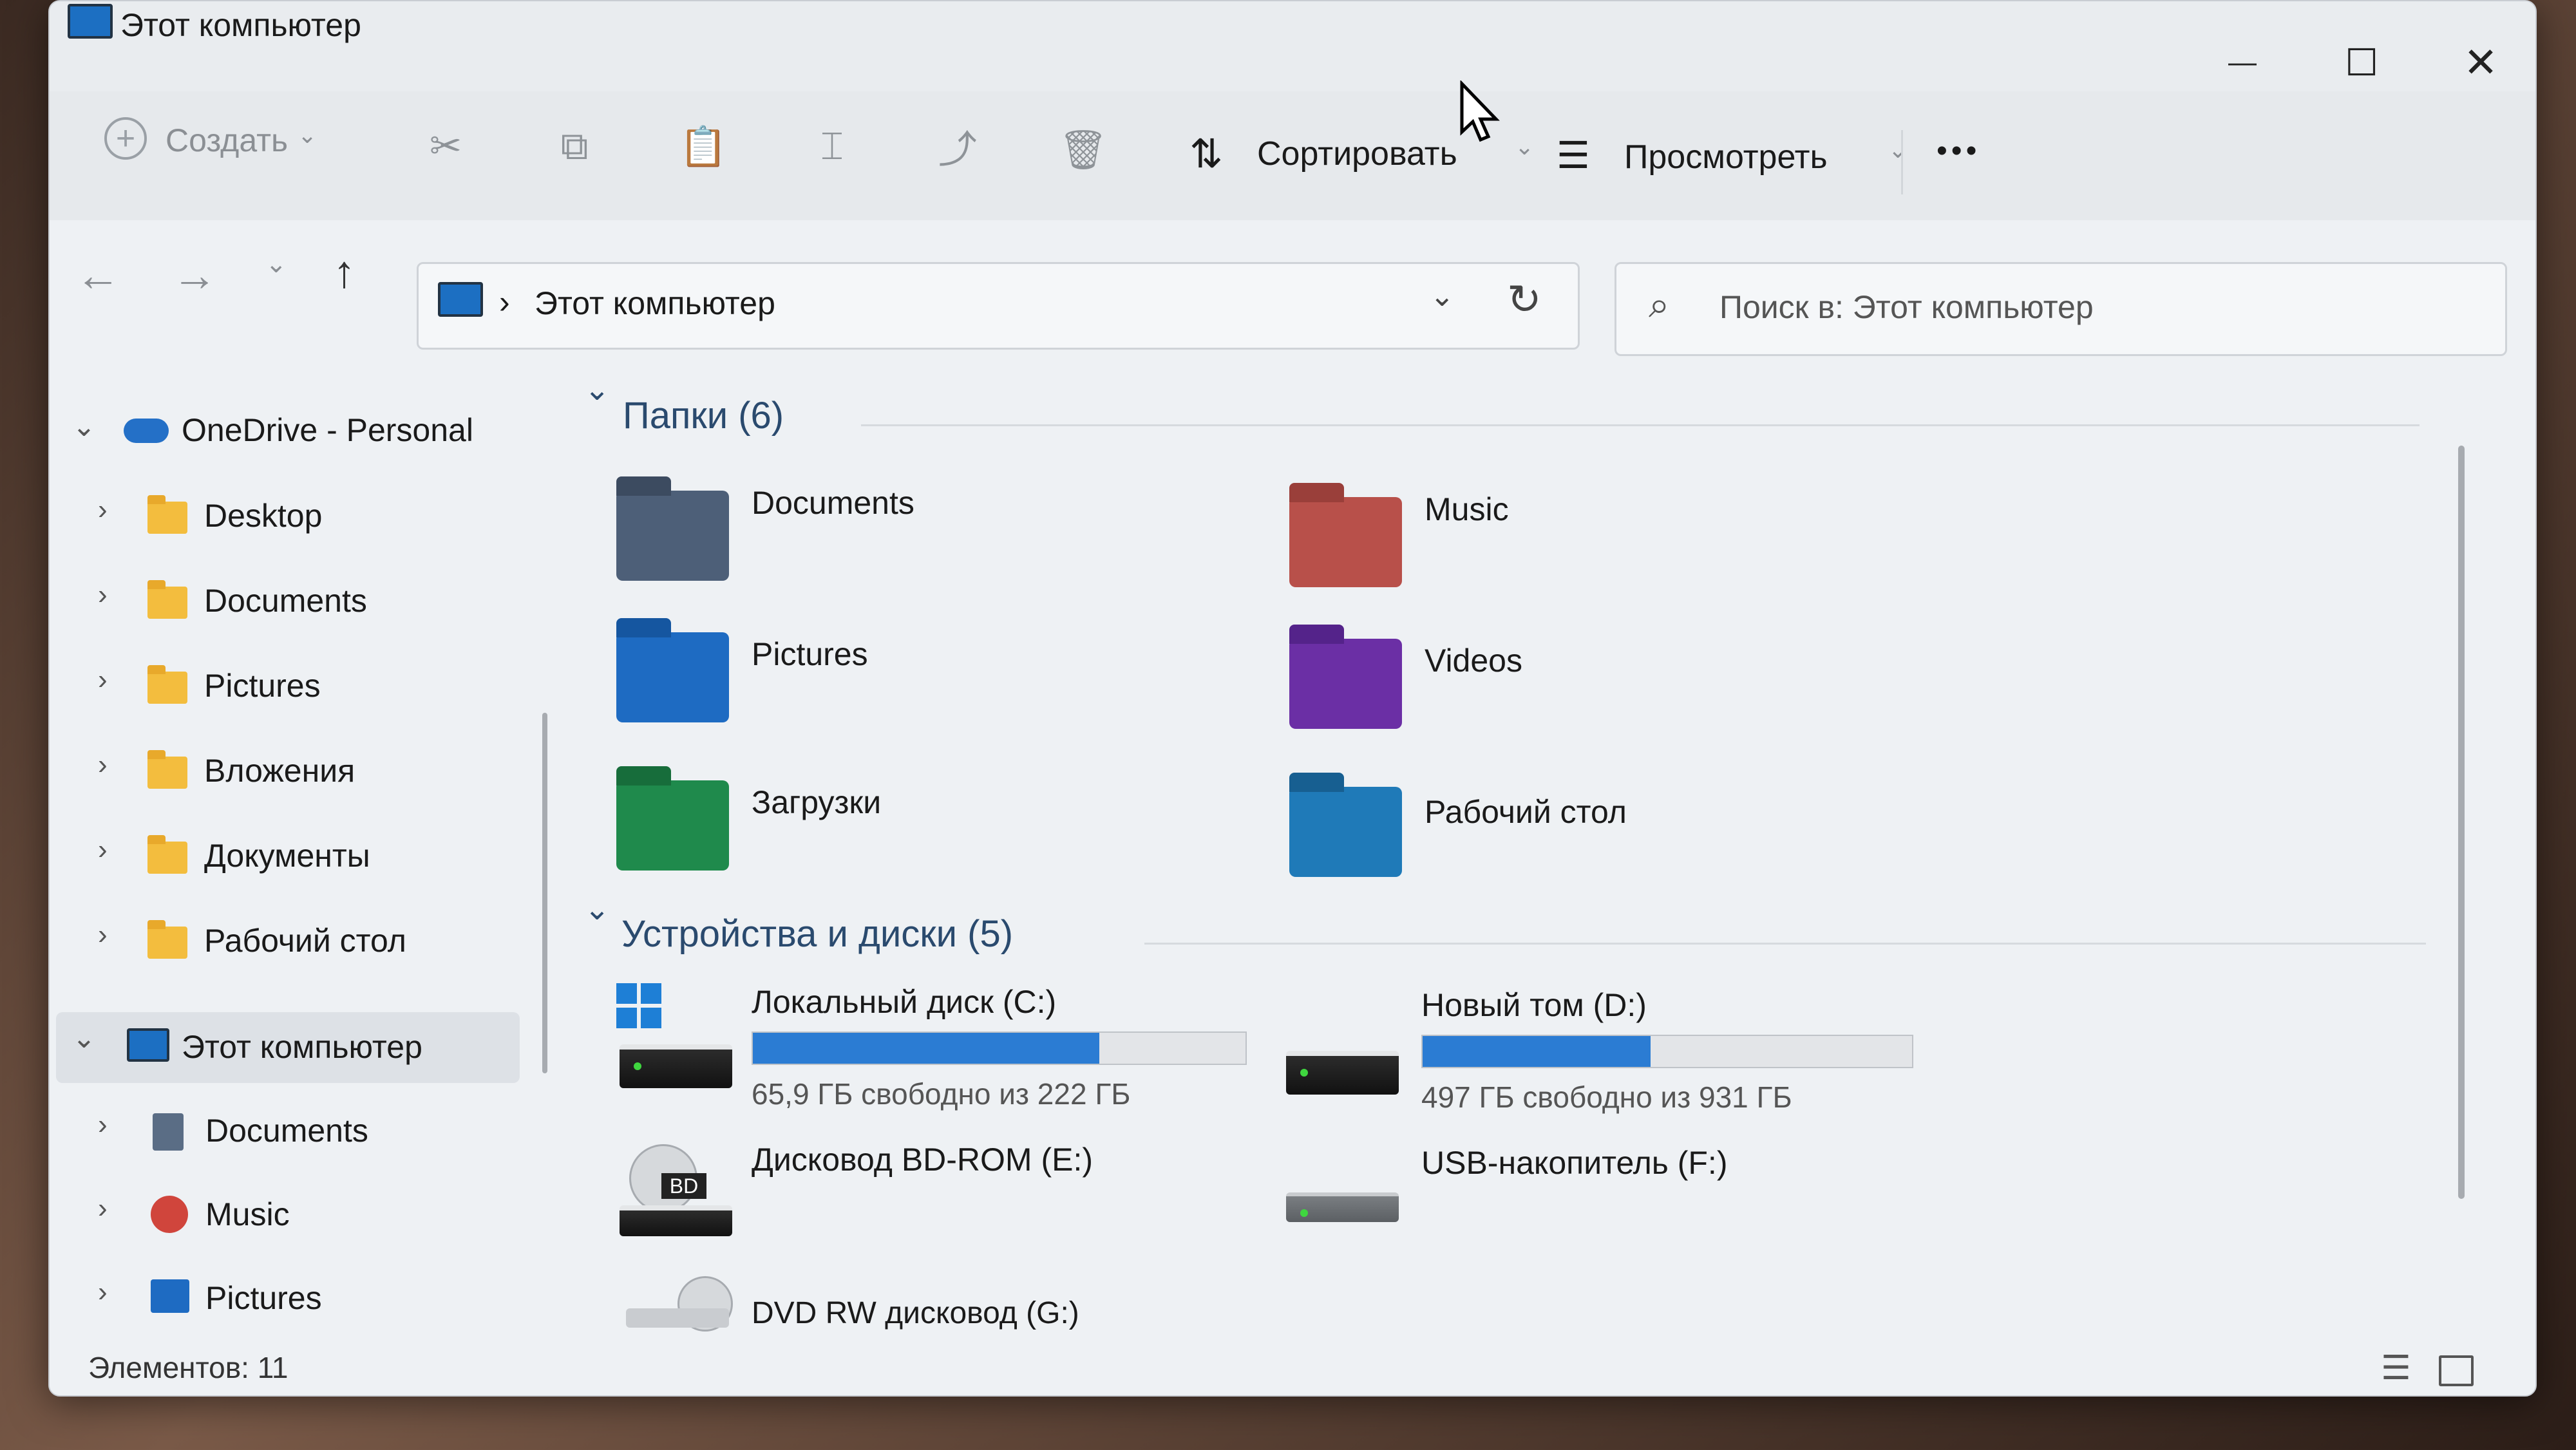  Describe the element at coordinates (125, 138) in the screenshot. I see `plus-circle-icon: +` at that location.